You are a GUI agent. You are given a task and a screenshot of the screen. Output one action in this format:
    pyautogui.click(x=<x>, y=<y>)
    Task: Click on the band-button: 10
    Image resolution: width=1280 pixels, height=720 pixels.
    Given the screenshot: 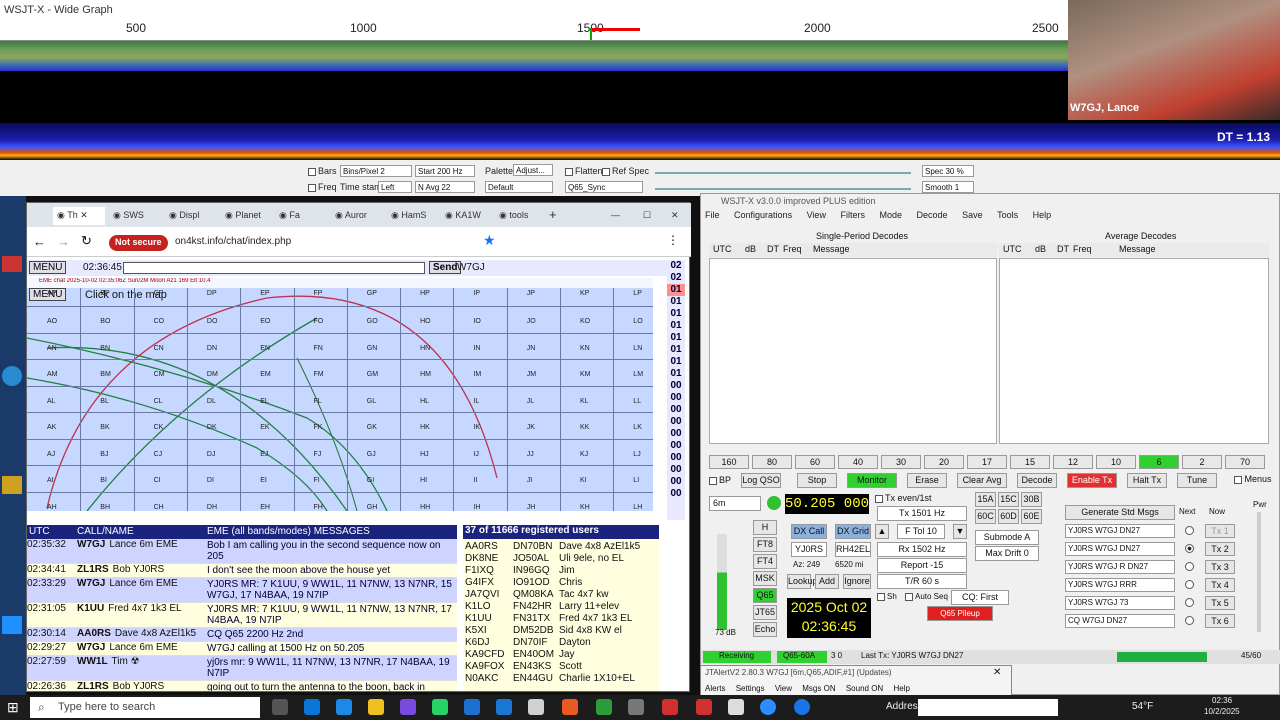 What is the action you would take?
    pyautogui.click(x=1116, y=462)
    